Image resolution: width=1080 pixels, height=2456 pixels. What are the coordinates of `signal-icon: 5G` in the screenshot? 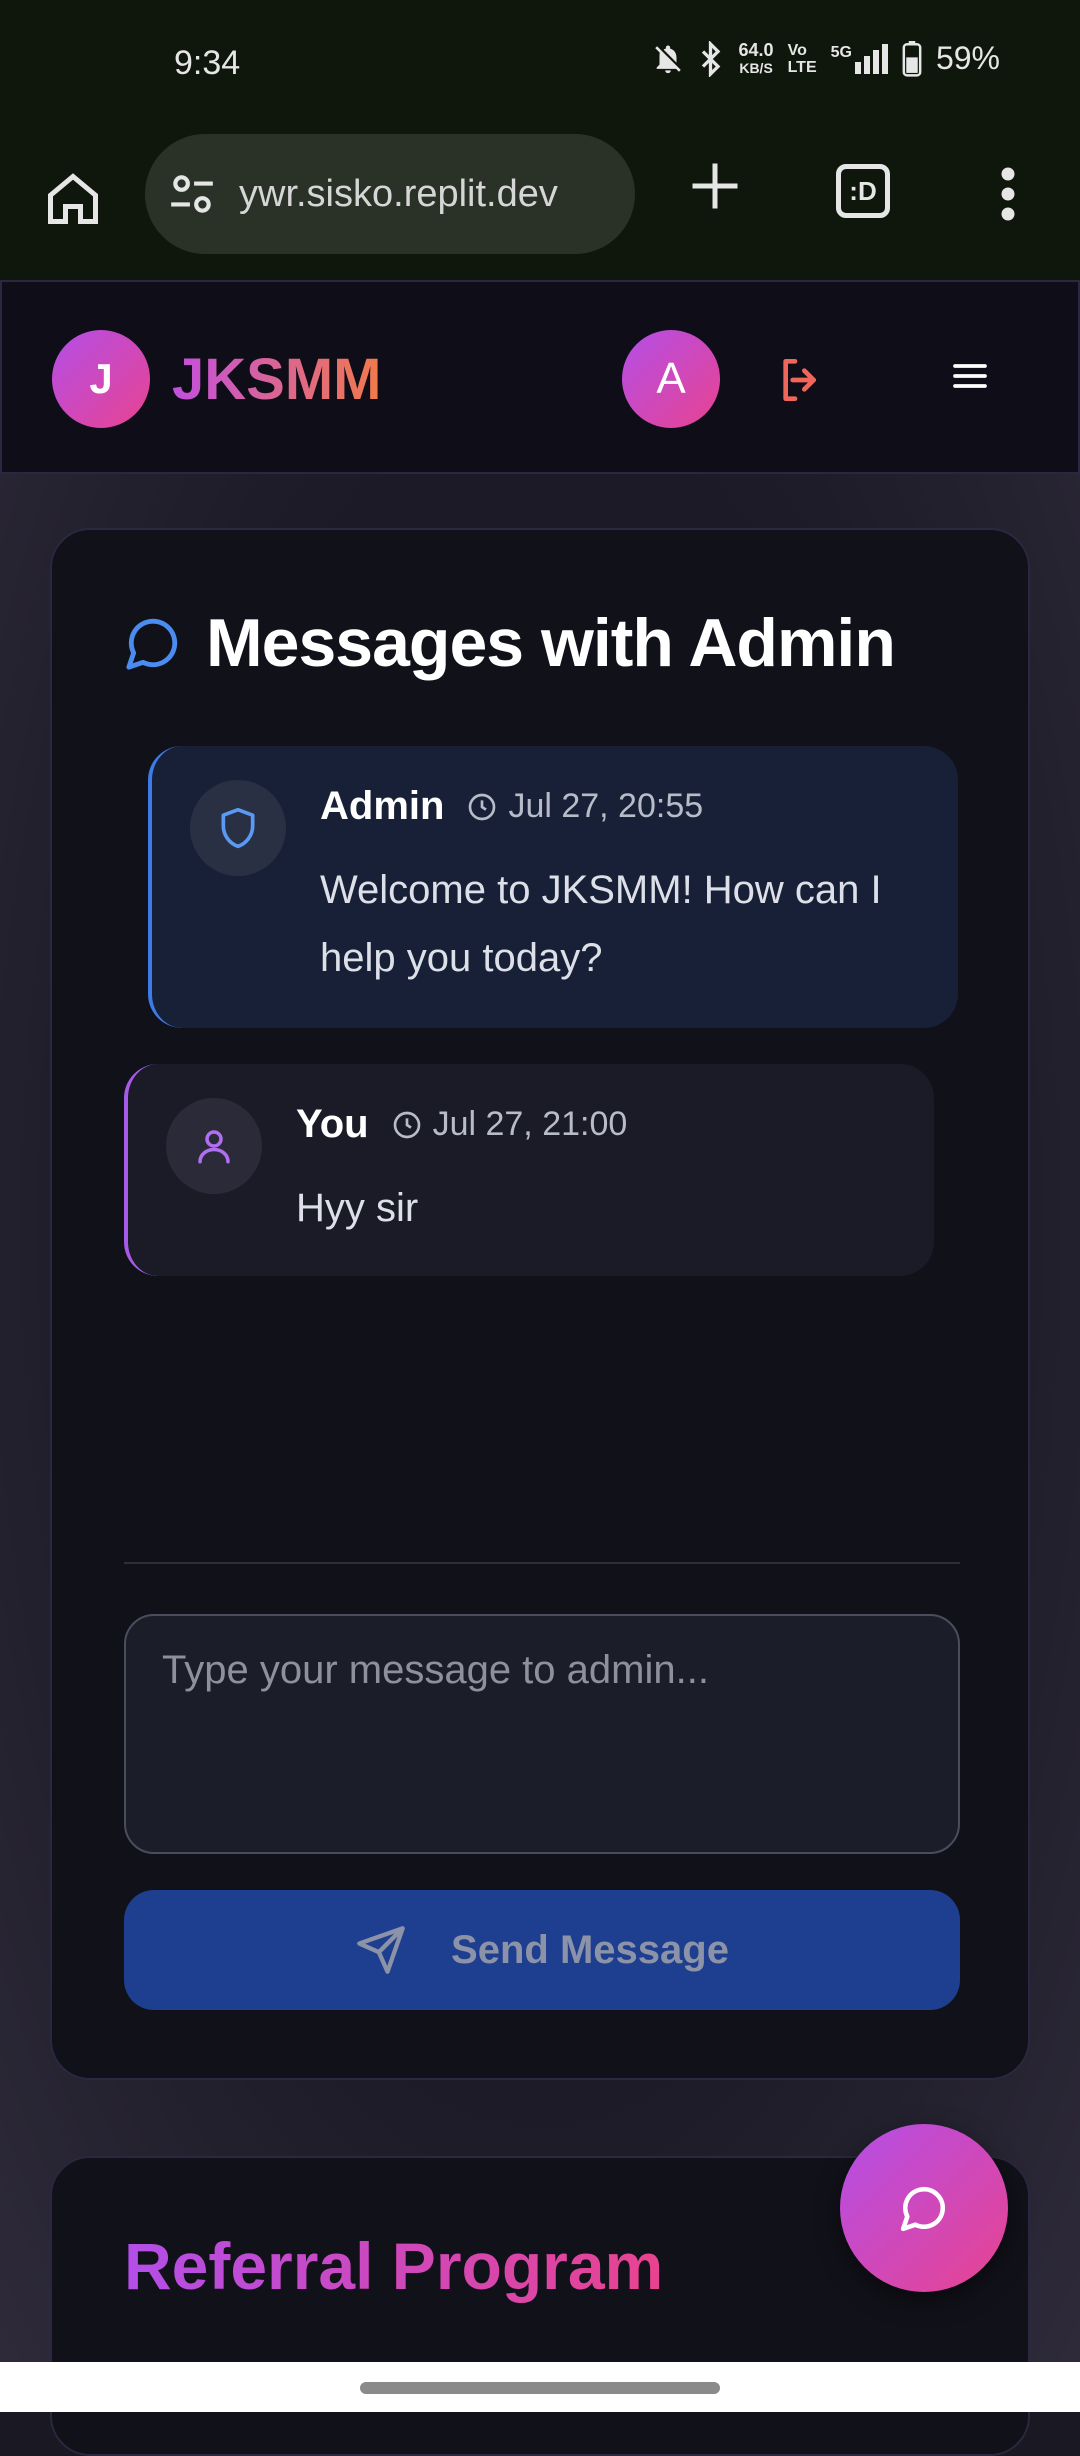 It's located at (859, 58).